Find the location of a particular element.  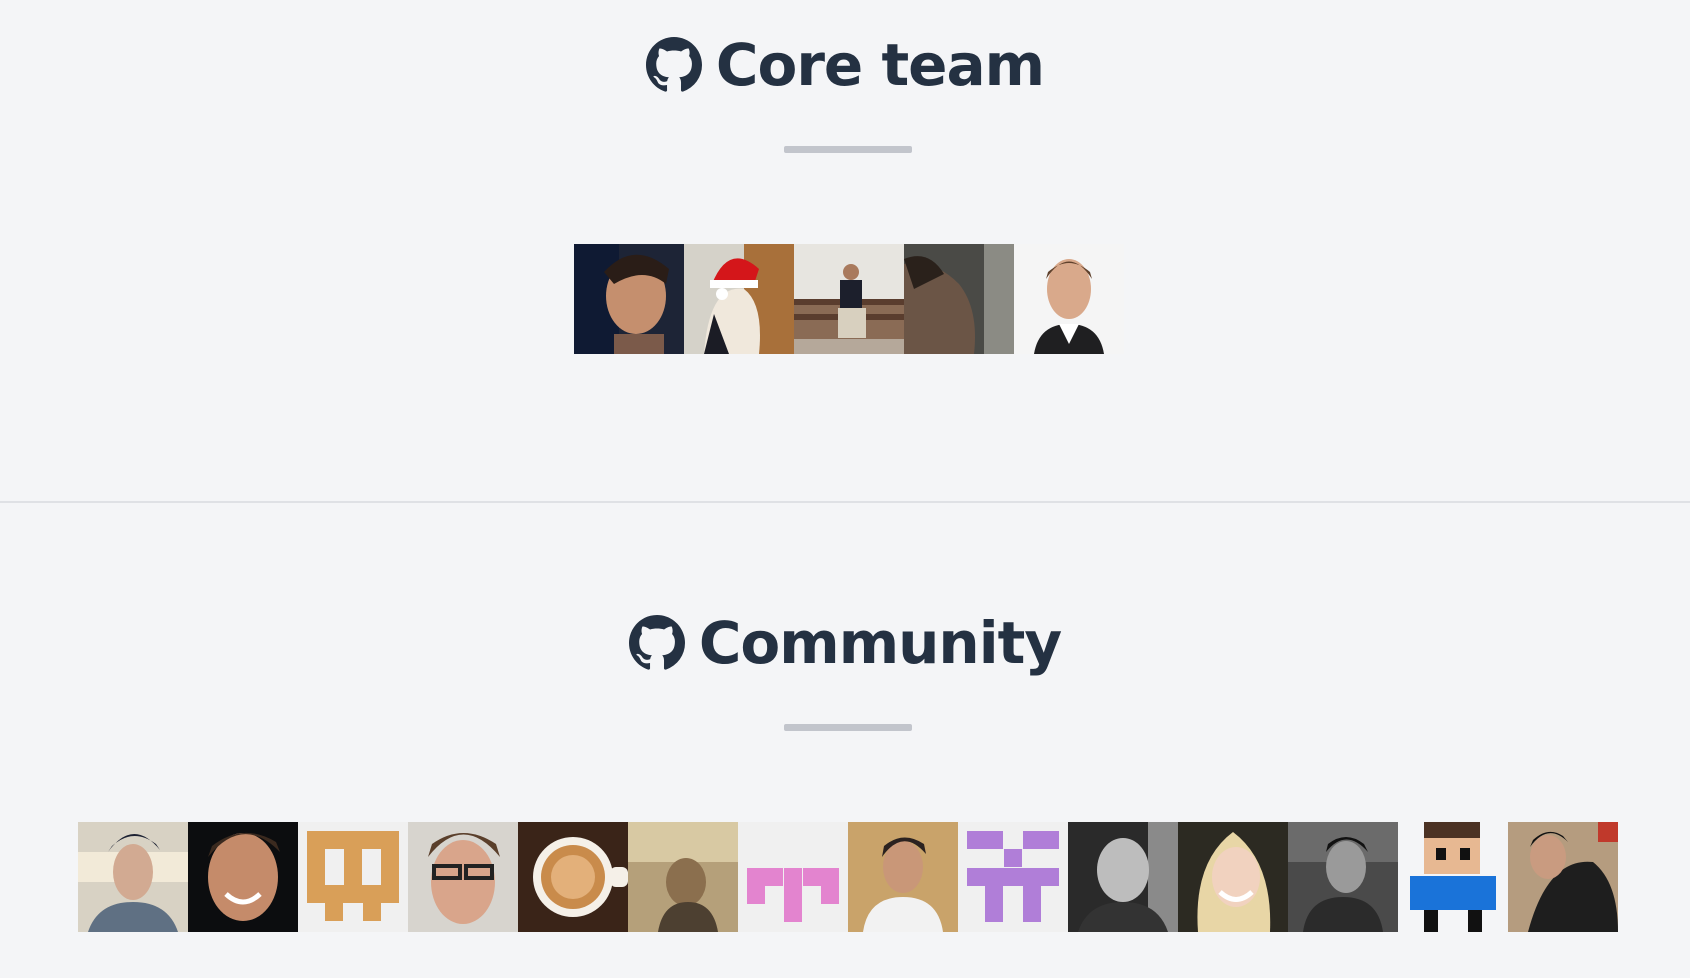

community-heading: Community is located at coordinates (845, 643).